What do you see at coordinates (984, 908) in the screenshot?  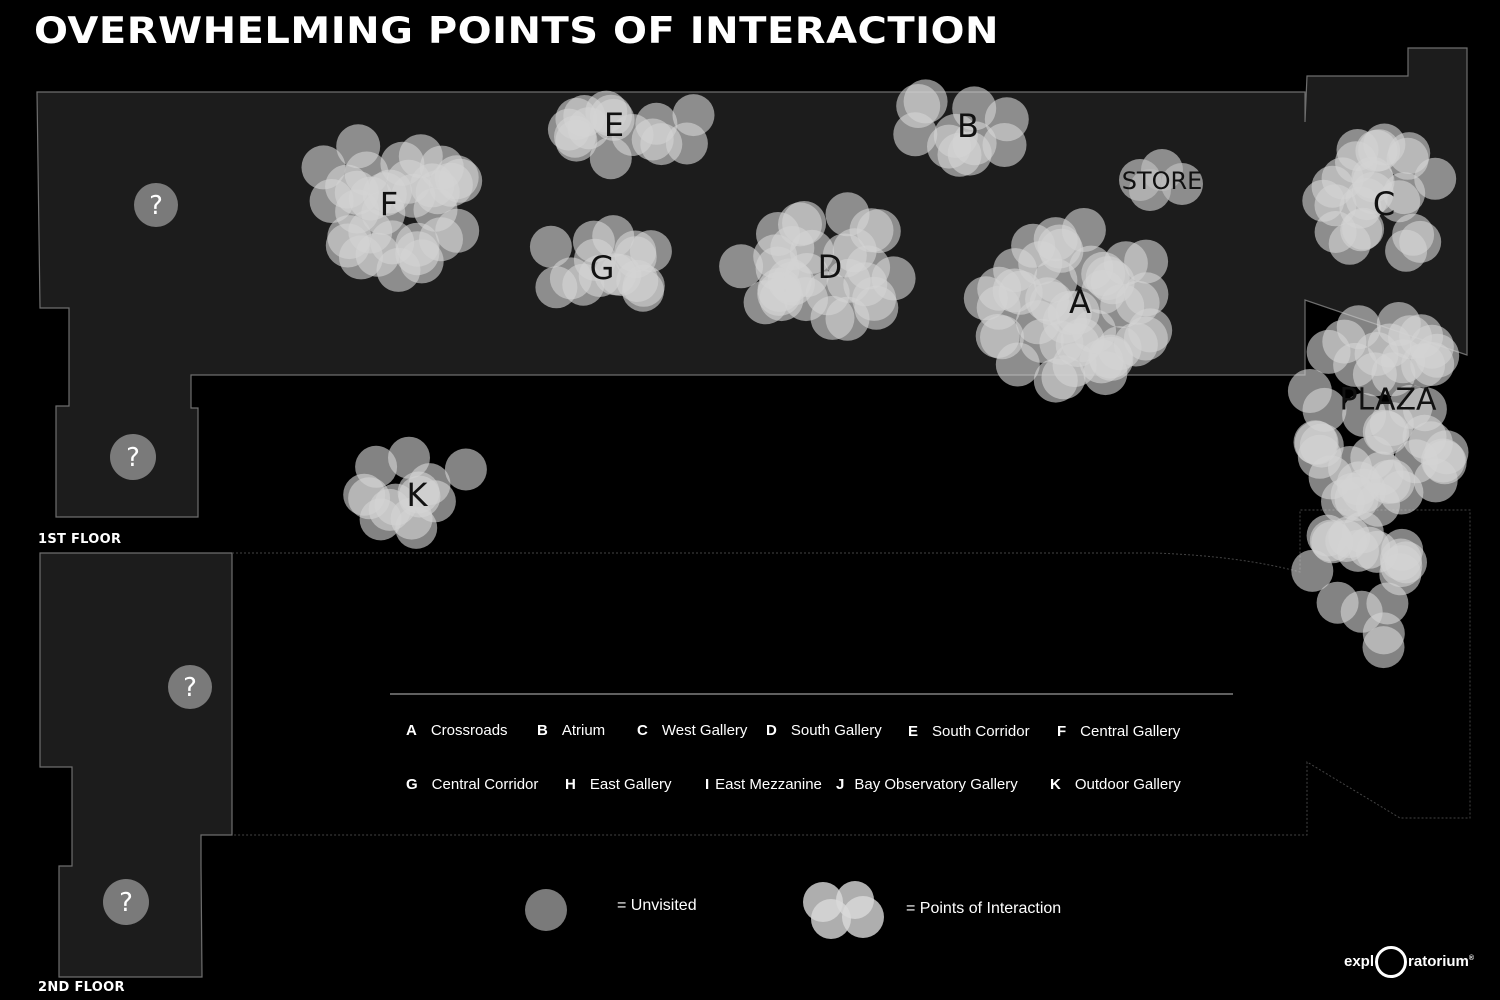 I see `points-key-label: = Points of Interaction` at bounding box center [984, 908].